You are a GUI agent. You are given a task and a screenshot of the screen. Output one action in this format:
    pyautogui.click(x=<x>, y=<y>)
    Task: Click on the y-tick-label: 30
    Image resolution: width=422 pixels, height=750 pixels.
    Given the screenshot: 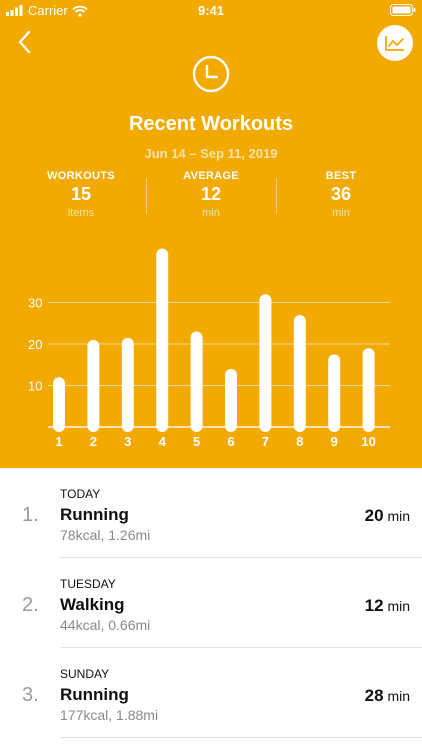 What is the action you would take?
    pyautogui.click(x=35, y=303)
    